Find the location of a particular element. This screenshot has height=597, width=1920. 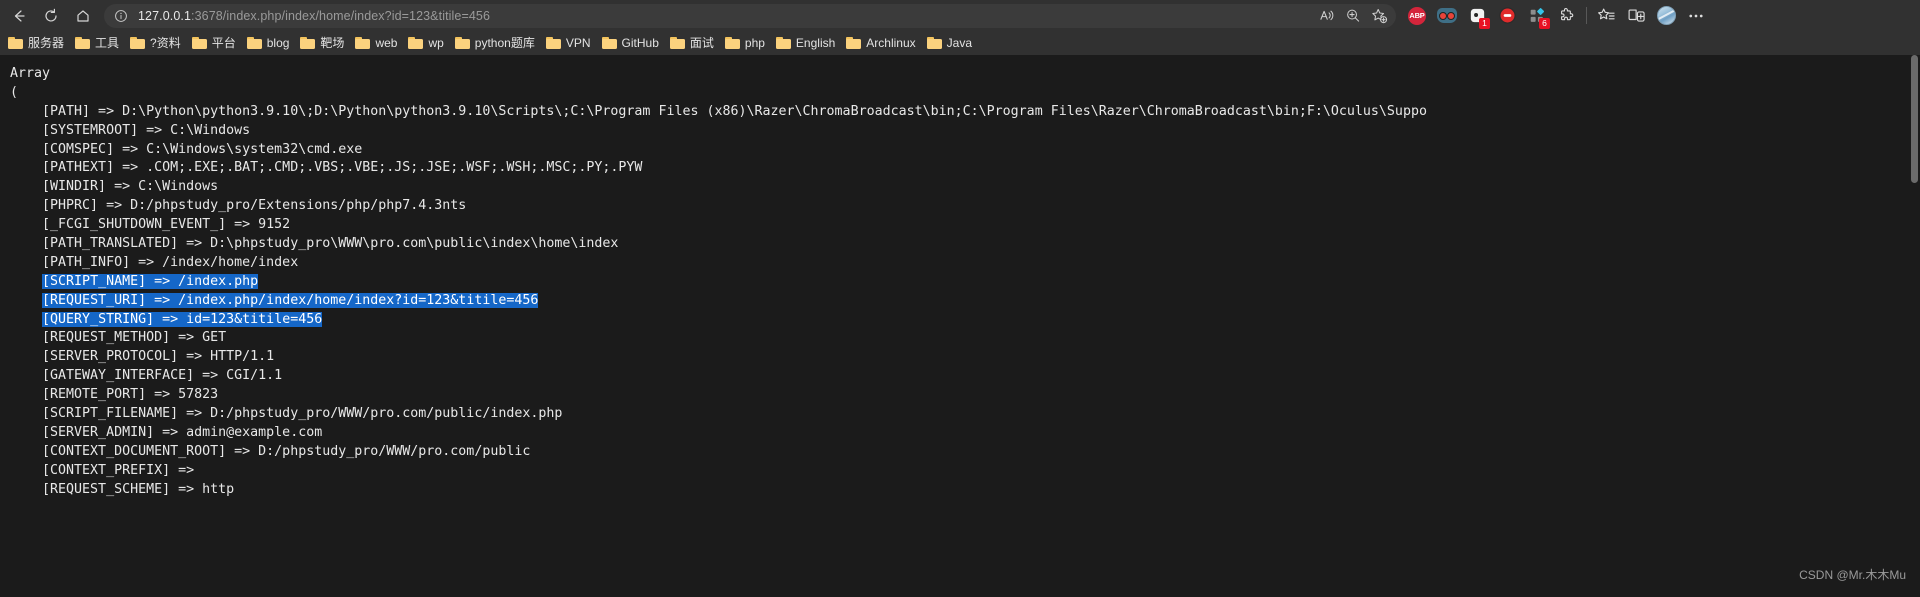

back-button is located at coordinates (19, 16).